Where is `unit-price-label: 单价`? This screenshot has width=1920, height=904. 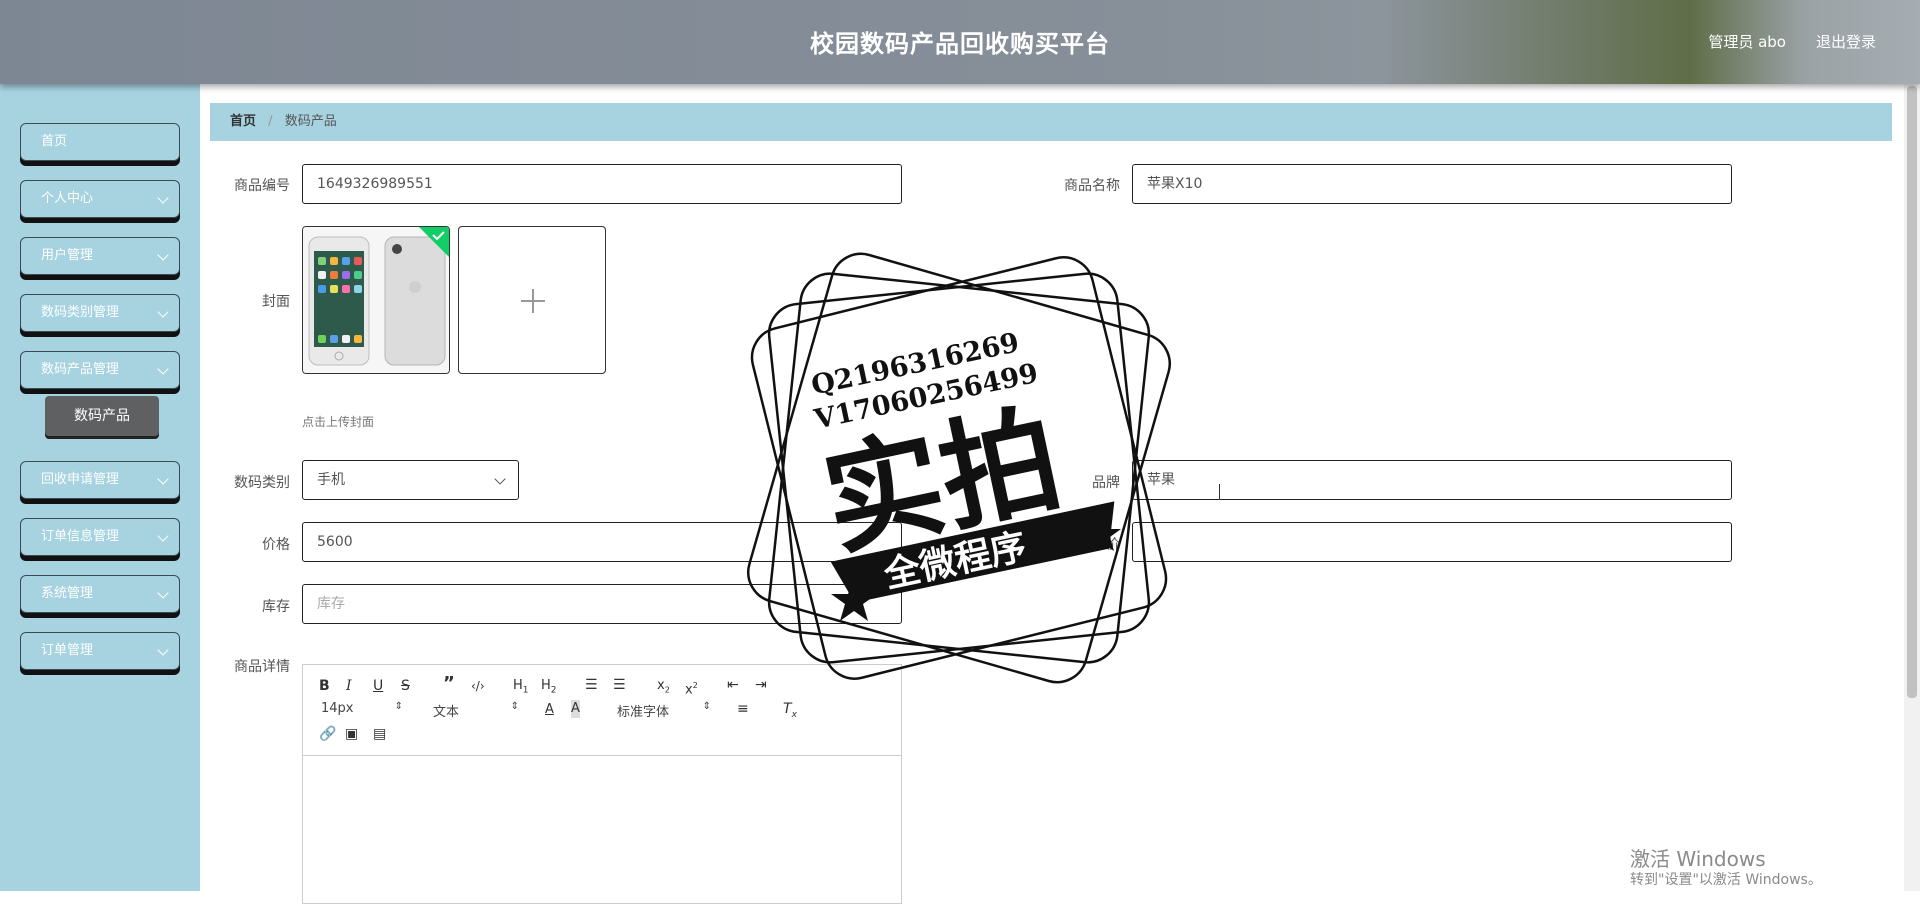
unit-price-label: 单价 is located at coordinates (1106, 545).